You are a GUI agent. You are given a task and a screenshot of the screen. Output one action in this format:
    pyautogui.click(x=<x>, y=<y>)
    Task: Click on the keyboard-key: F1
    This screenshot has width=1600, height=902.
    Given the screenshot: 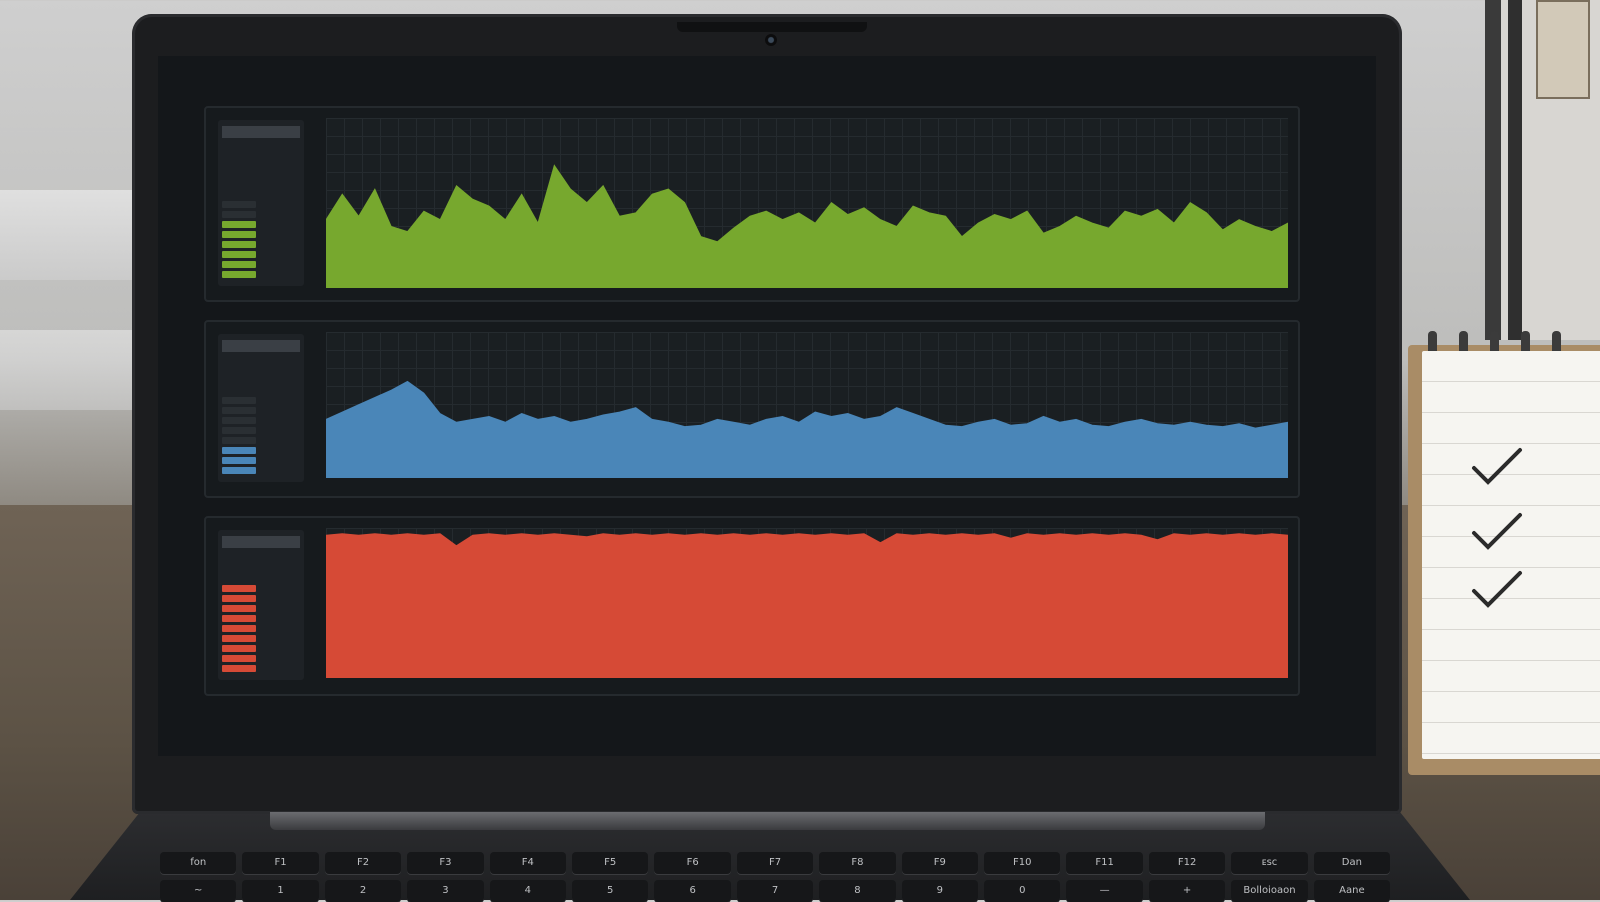 What is the action you would take?
    pyautogui.click(x=280, y=863)
    